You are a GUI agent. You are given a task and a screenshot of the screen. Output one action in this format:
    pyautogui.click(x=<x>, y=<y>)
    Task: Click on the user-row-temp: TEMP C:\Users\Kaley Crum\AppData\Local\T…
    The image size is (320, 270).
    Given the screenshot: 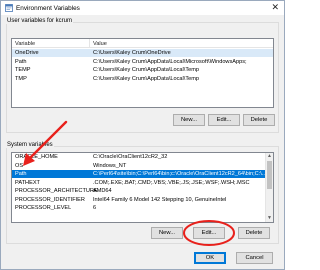 What is the action you would take?
    pyautogui.click(x=142, y=70)
    